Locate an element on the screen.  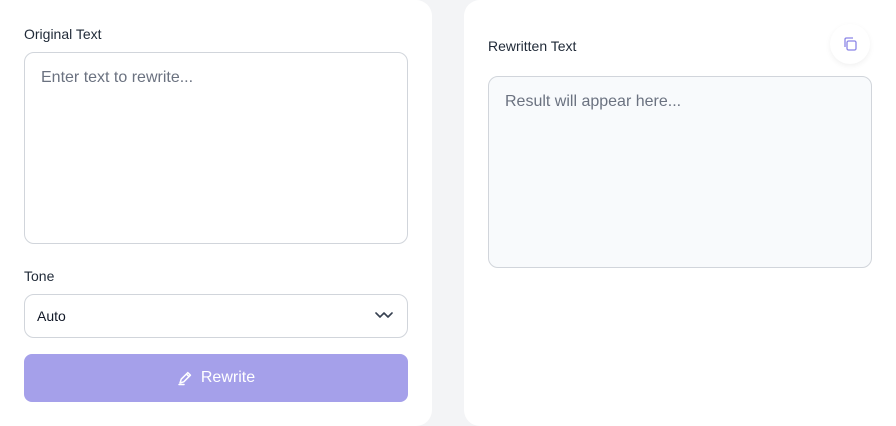
rewrite-button: Rewrite is located at coordinates (216, 378).